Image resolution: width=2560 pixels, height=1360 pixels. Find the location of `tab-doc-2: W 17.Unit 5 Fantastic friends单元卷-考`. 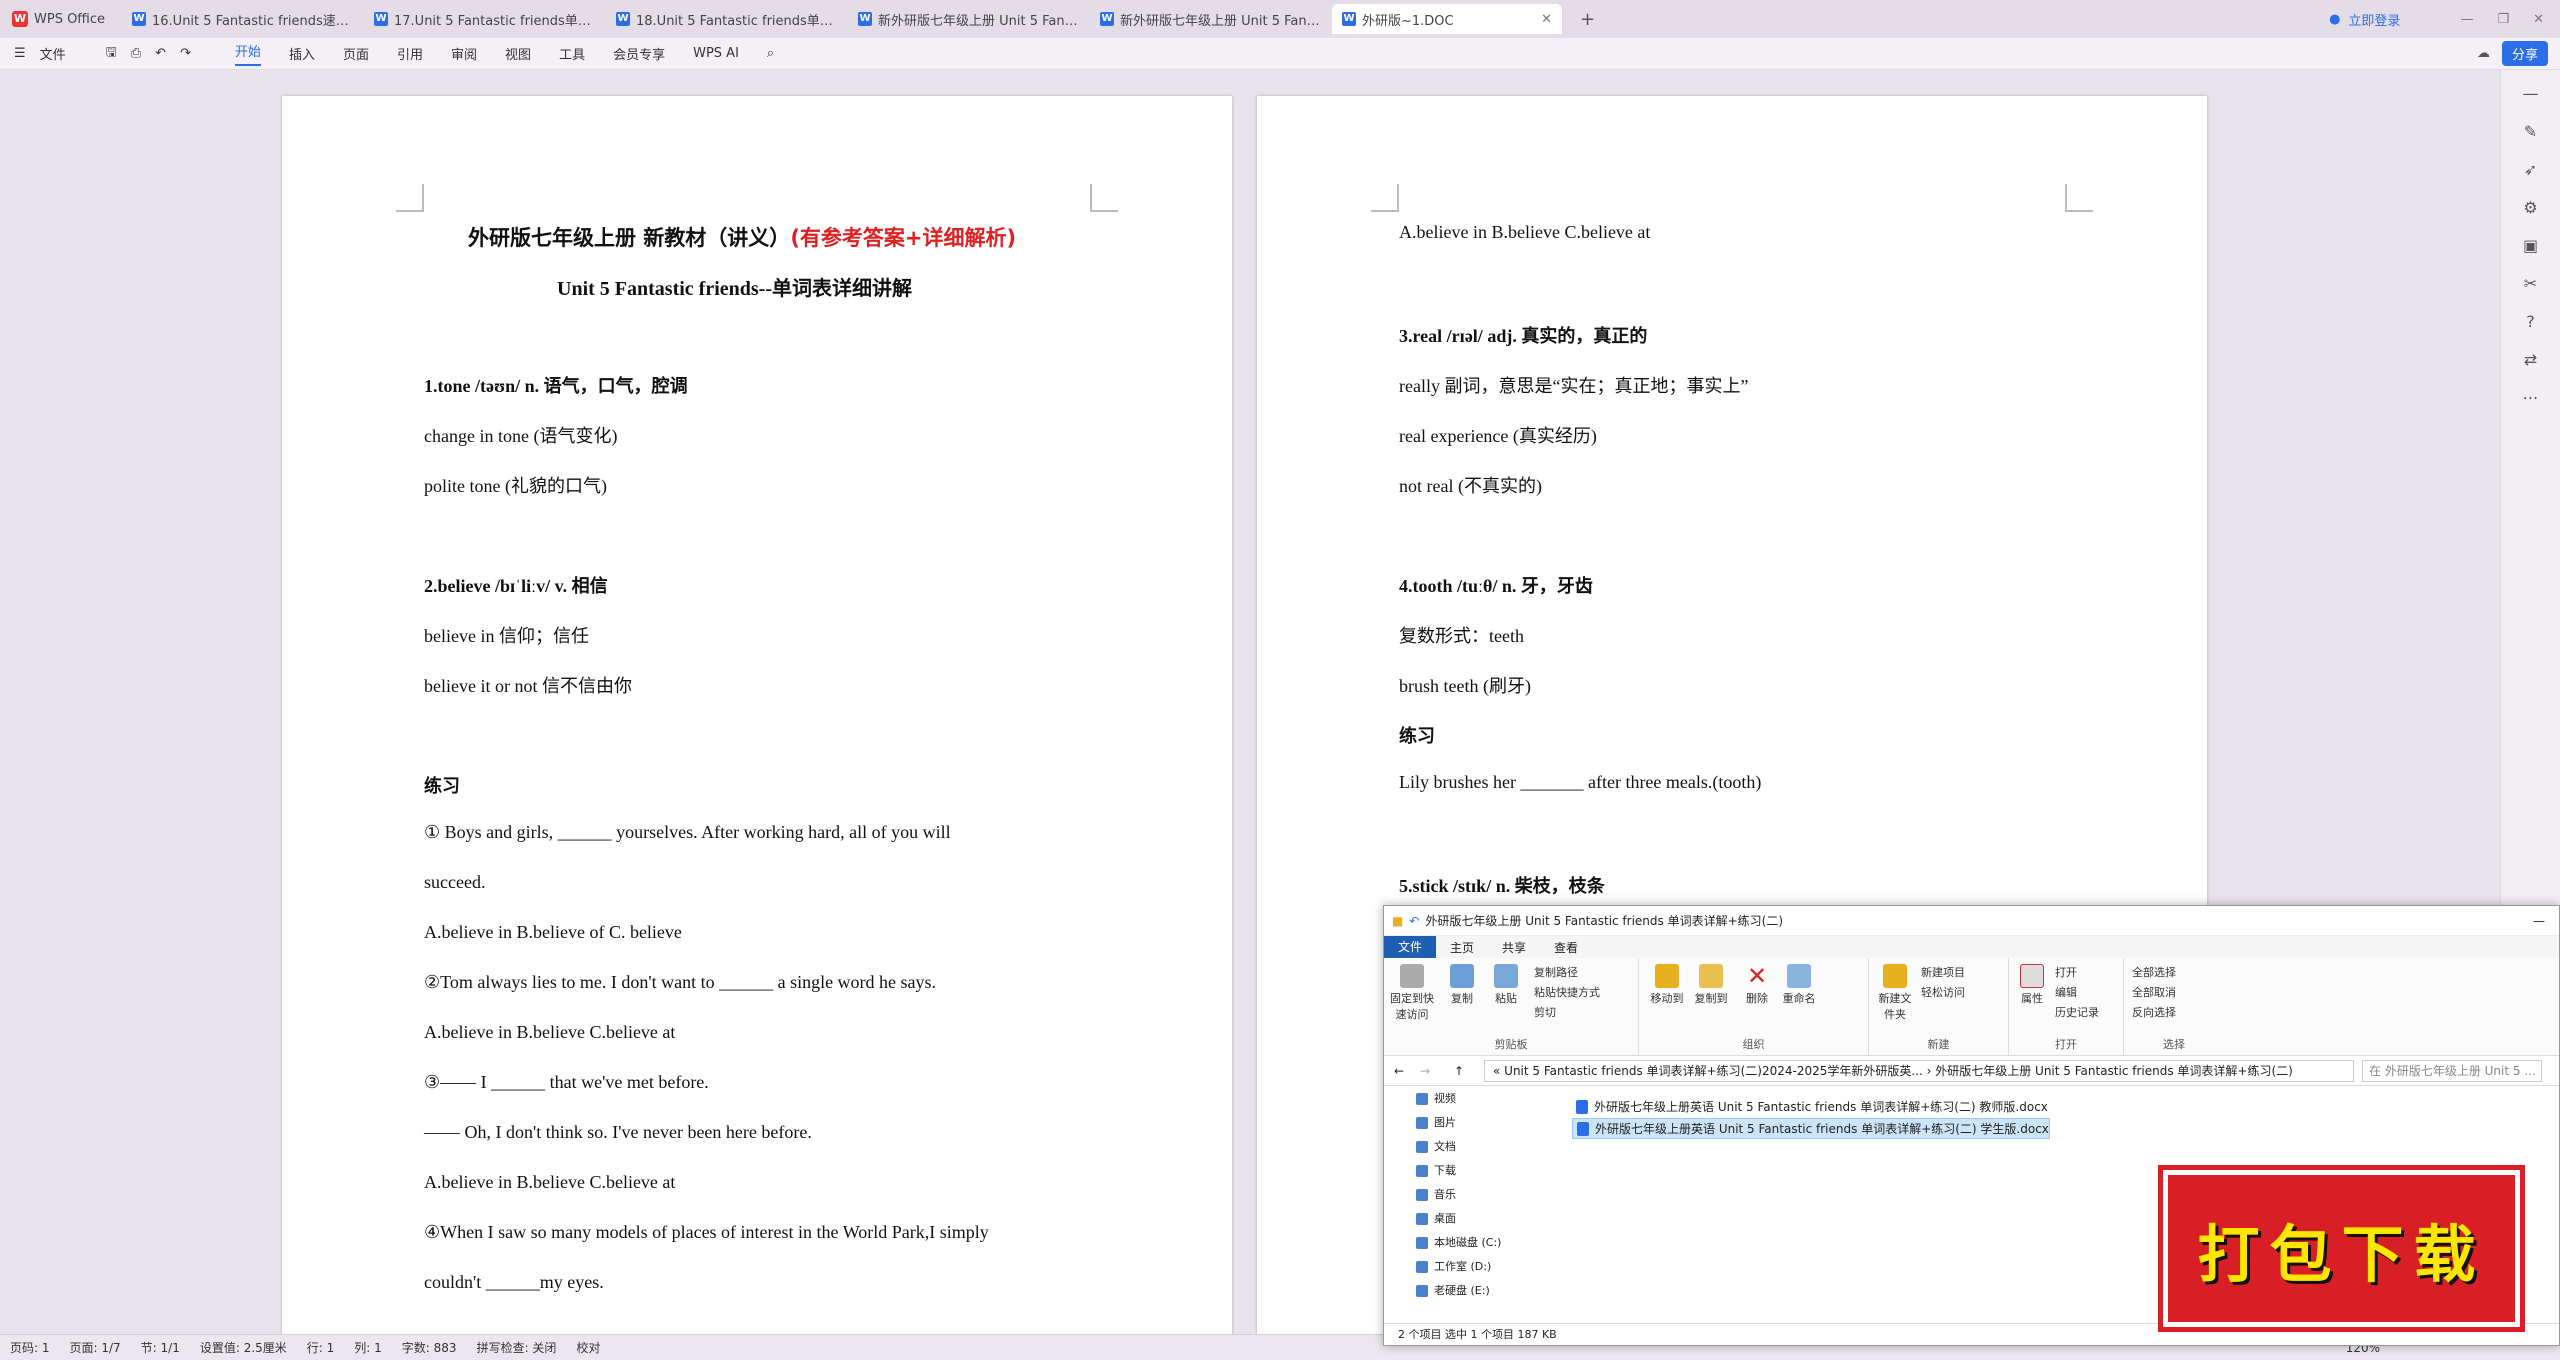

tab-doc-2: W 17.Unit 5 Fantastic friends单元卷-考 is located at coordinates (484, 19).